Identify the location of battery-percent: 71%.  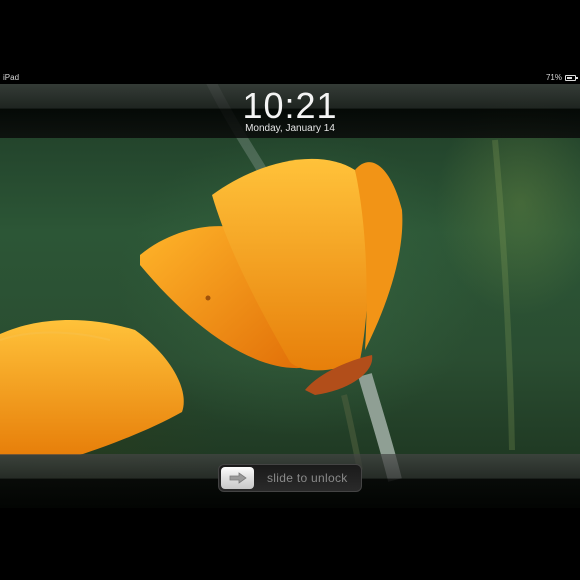
(553, 77).